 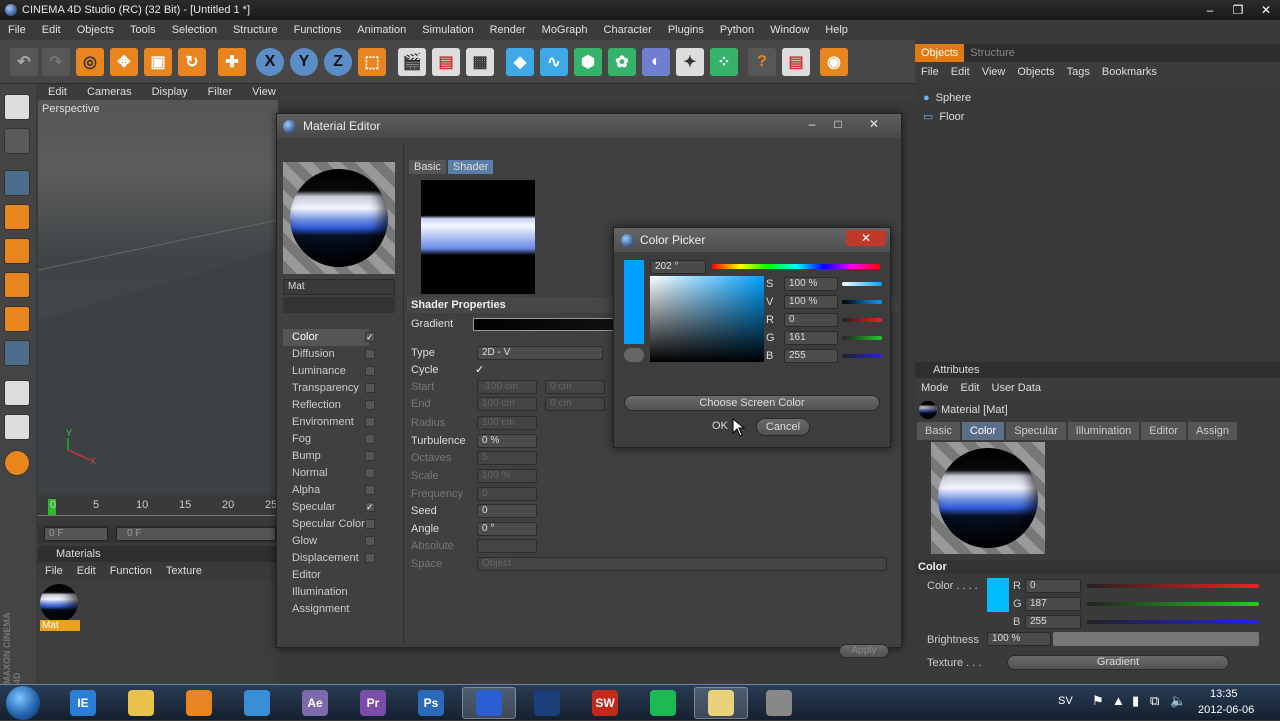 What do you see at coordinates (783, 427) in the screenshot?
I see `cancel-button: Cancel` at bounding box center [783, 427].